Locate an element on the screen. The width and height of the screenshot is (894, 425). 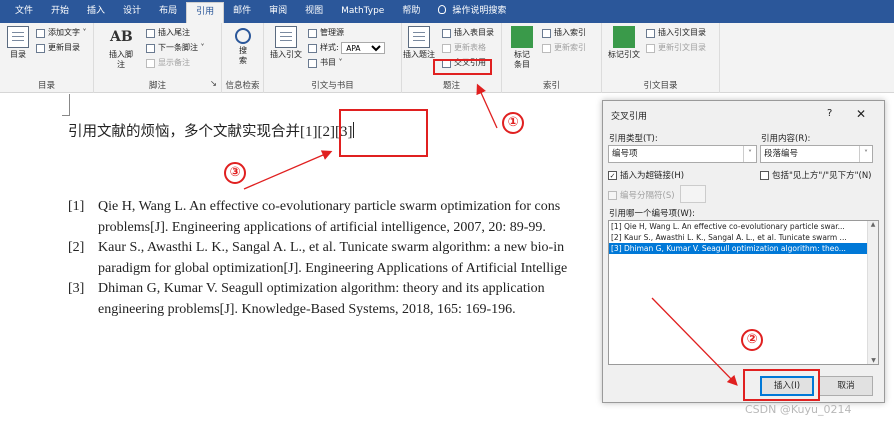
insert-endnote-label: 插入尾注 is located at coordinates (174, 32).